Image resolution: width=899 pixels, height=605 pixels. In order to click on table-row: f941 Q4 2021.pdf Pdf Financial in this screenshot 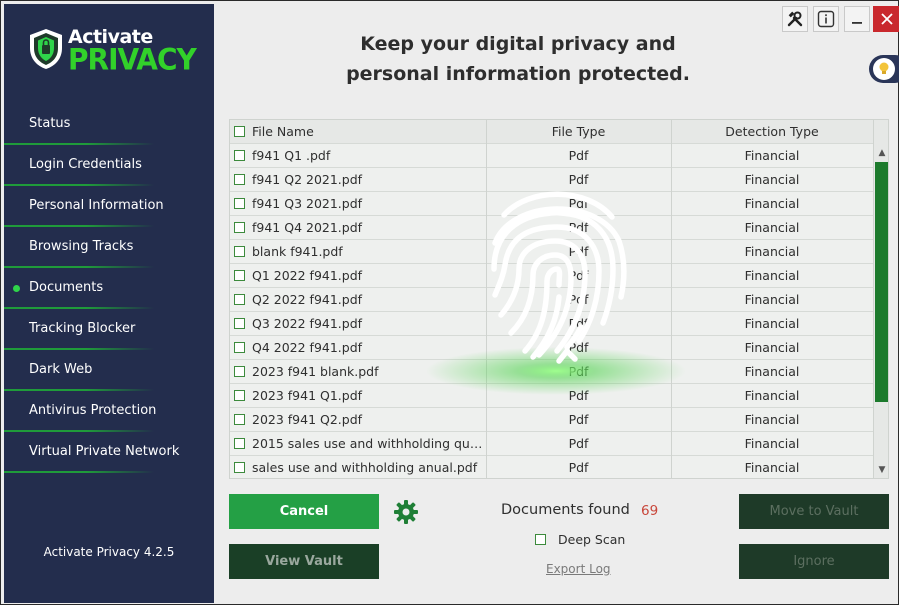, I will do `click(551, 228)`.